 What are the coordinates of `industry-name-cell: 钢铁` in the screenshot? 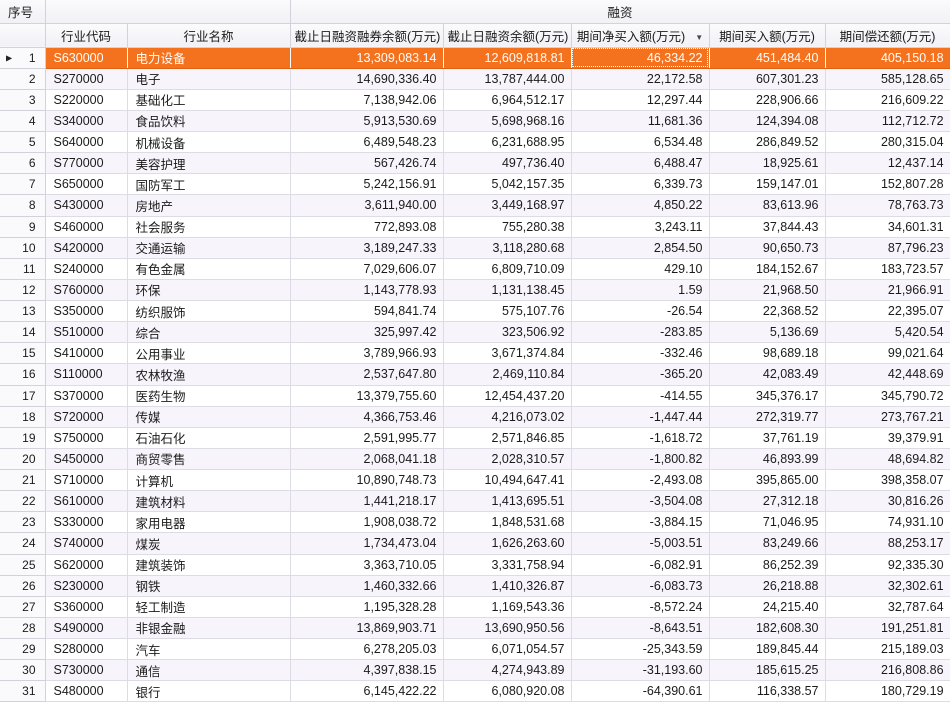 It's located at (208, 585).